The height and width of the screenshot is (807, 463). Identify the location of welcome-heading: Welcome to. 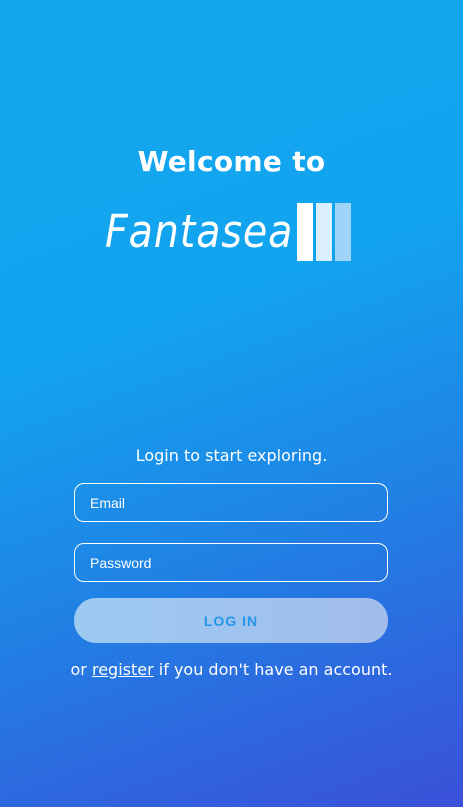
(231, 161).